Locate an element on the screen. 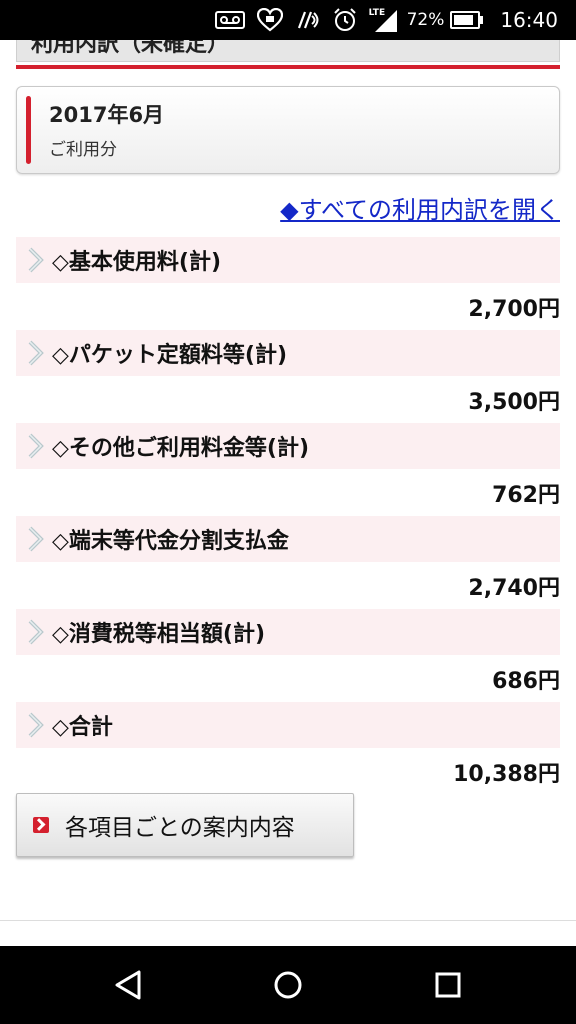 This screenshot has height=1024, width=576. breakdown-item: ◇端末等代金分割支払金 2,740円 is located at coordinates (288, 562).